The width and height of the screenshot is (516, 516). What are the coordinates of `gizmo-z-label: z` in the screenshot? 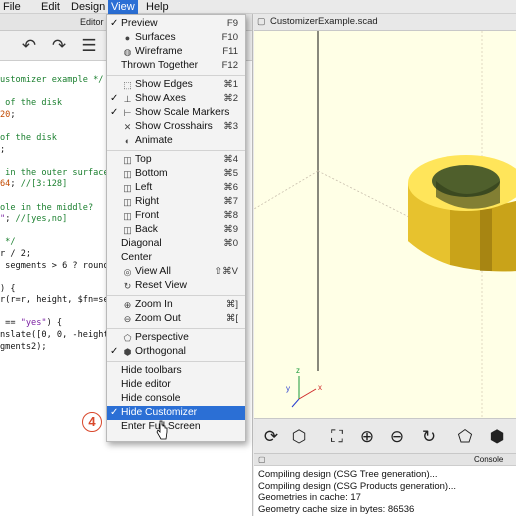 It's located at (298, 370).